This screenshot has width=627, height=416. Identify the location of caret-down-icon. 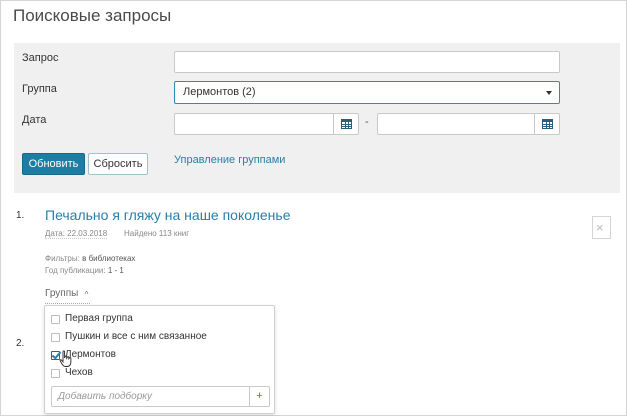
(549, 93).